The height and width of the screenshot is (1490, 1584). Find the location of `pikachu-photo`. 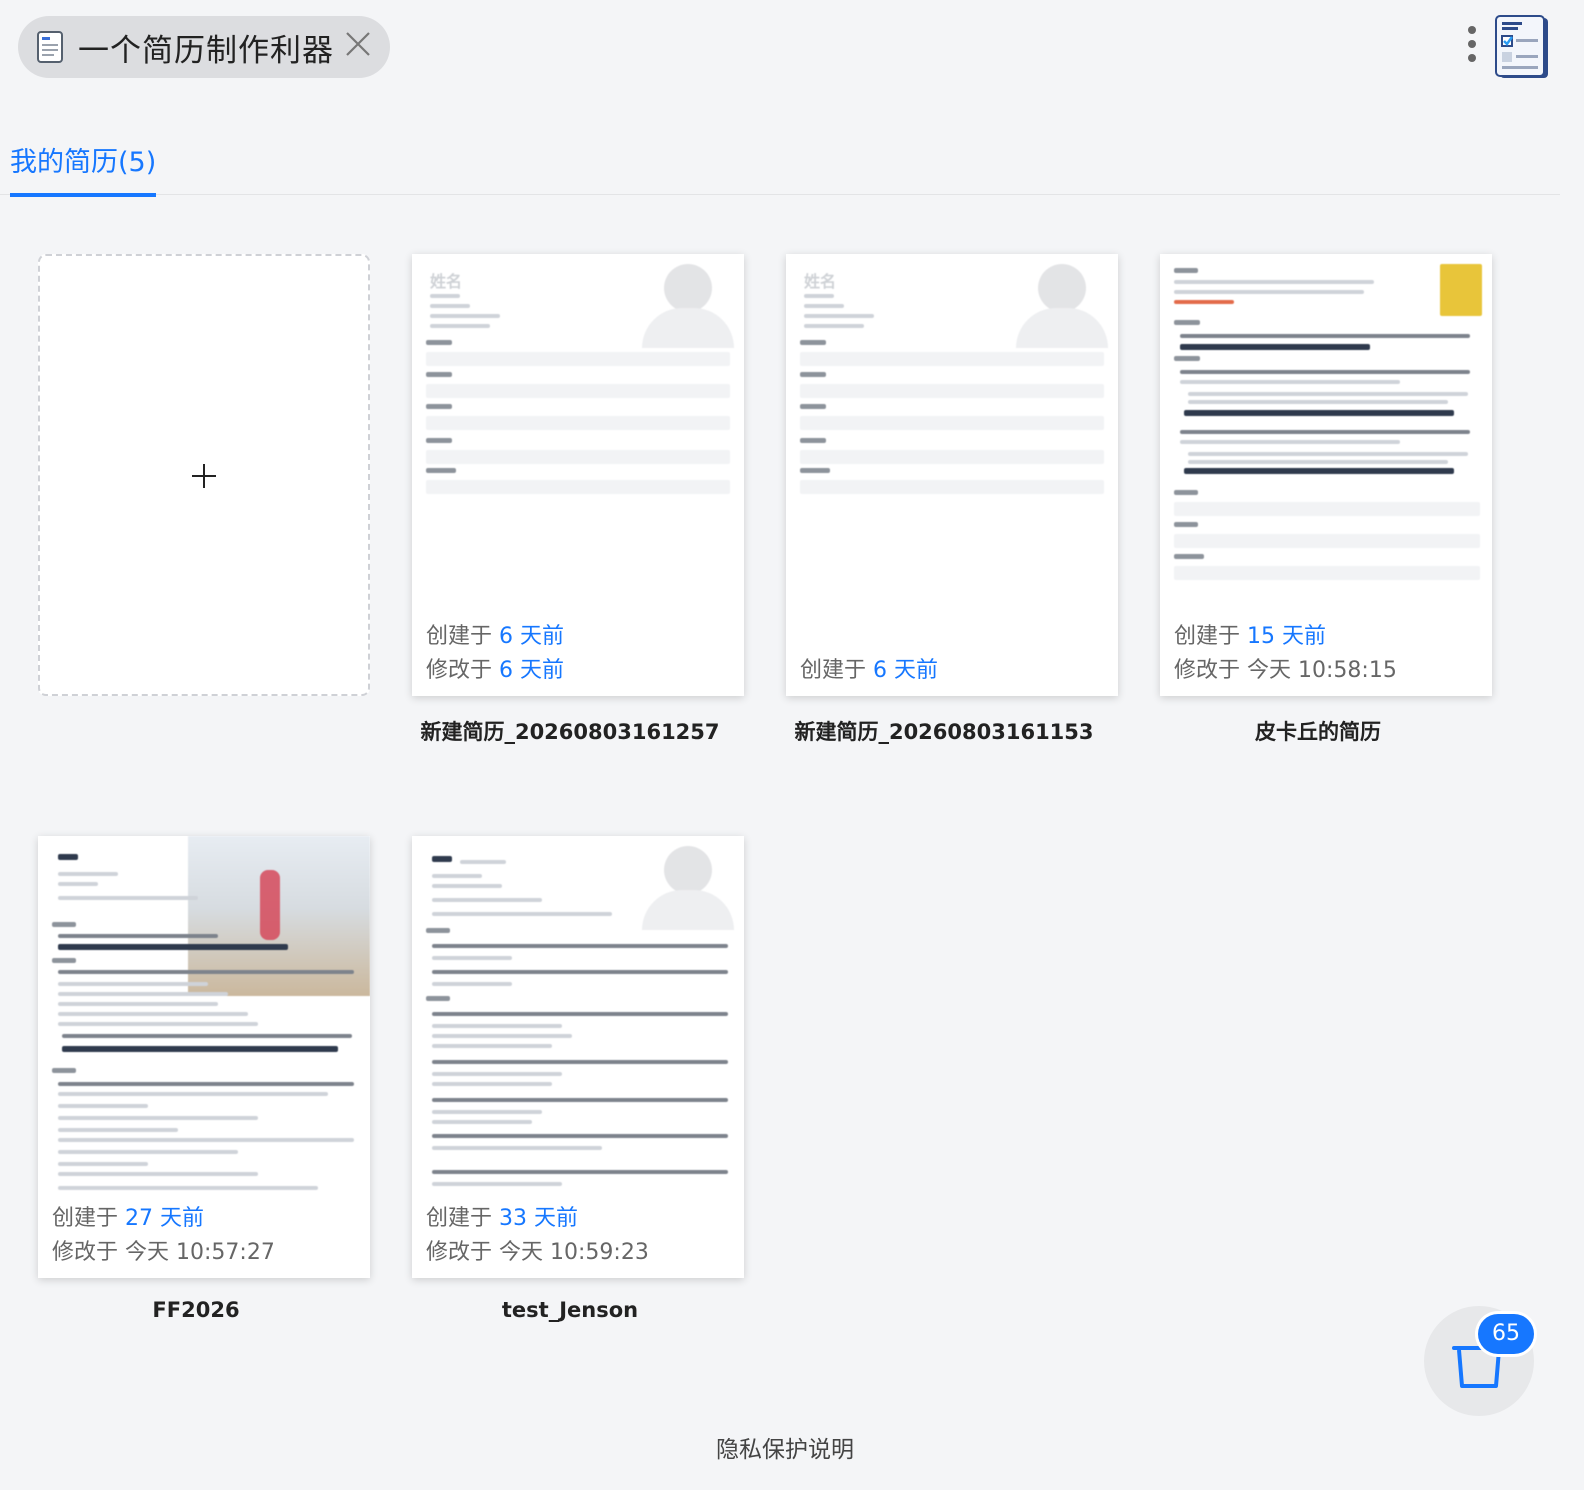

pikachu-photo is located at coordinates (1461, 290).